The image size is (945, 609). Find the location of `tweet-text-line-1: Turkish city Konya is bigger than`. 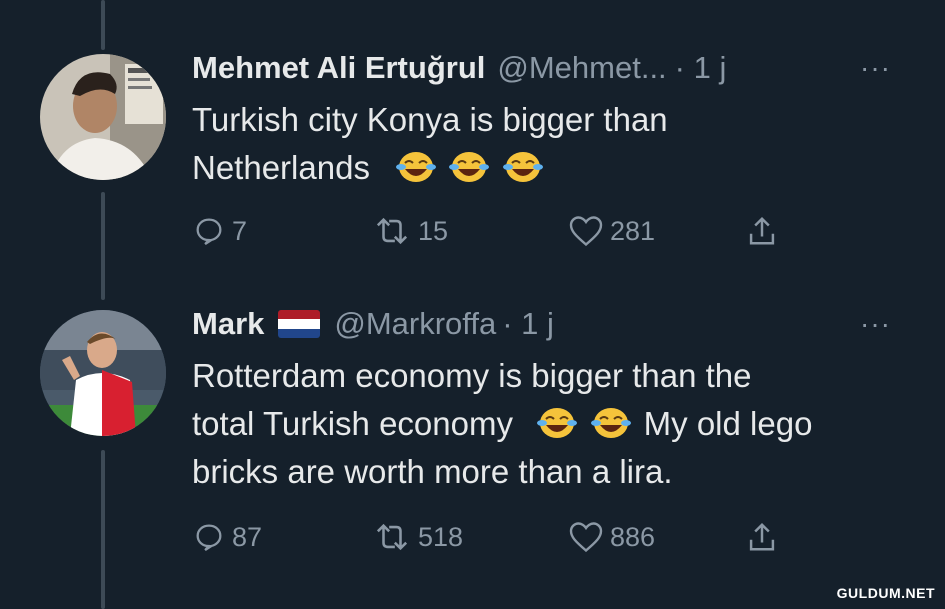

tweet-text-line-1: Turkish city Konya is bigger than is located at coordinates (430, 119).